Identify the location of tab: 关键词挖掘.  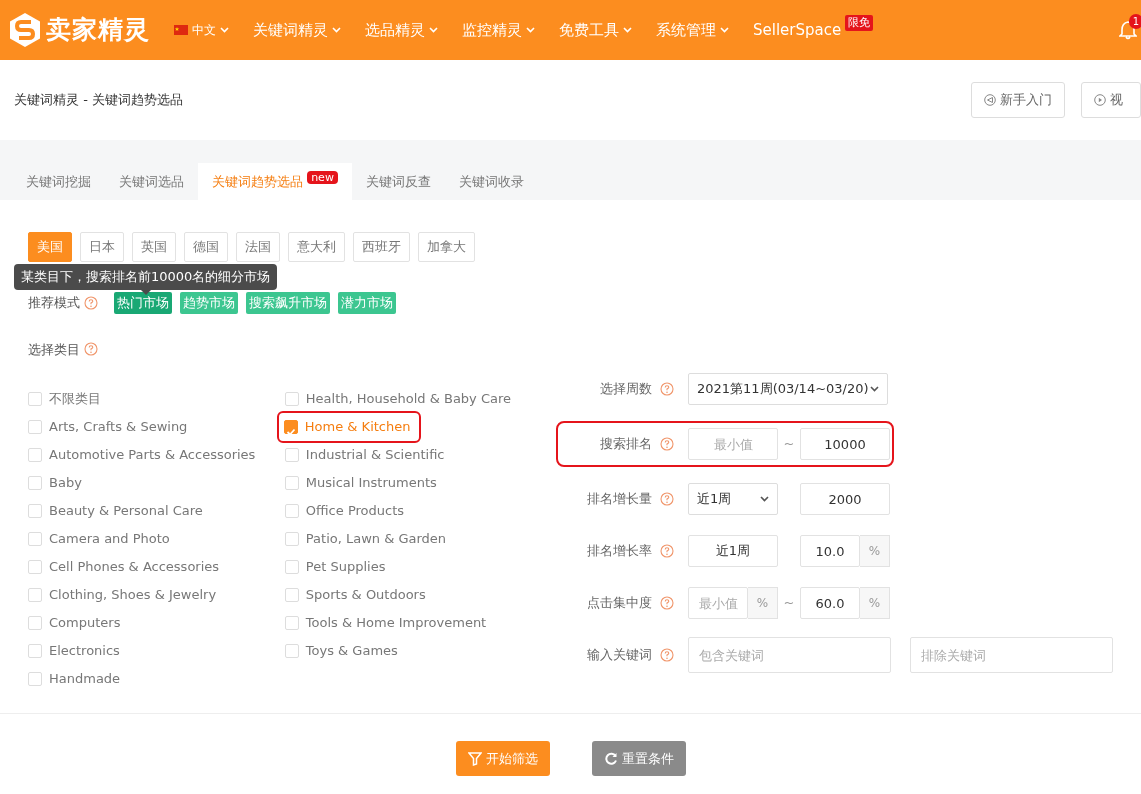
(58, 181).